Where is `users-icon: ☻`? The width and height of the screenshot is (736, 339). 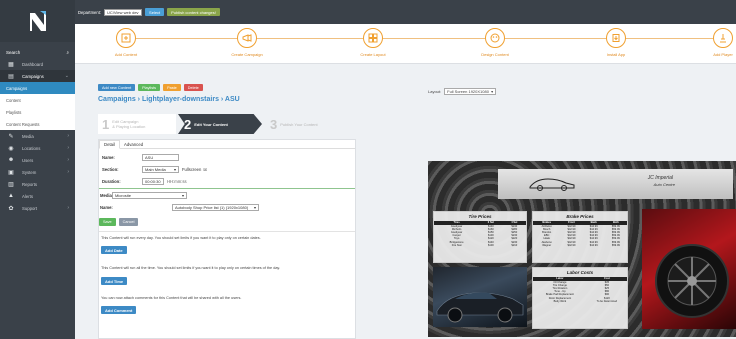 users-icon: ☻ is located at coordinates (11, 160).